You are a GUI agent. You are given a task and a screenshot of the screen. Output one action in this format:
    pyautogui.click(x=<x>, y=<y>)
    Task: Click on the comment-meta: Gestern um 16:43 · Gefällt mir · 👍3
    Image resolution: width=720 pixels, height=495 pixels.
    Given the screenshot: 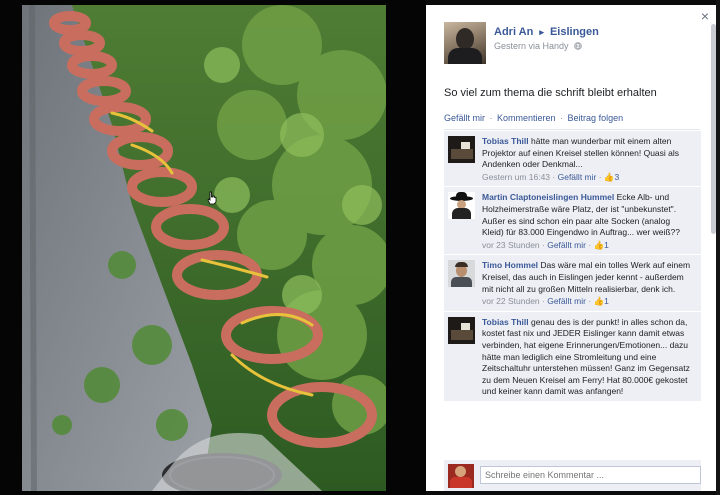 What is the action you would take?
    pyautogui.click(x=551, y=176)
    